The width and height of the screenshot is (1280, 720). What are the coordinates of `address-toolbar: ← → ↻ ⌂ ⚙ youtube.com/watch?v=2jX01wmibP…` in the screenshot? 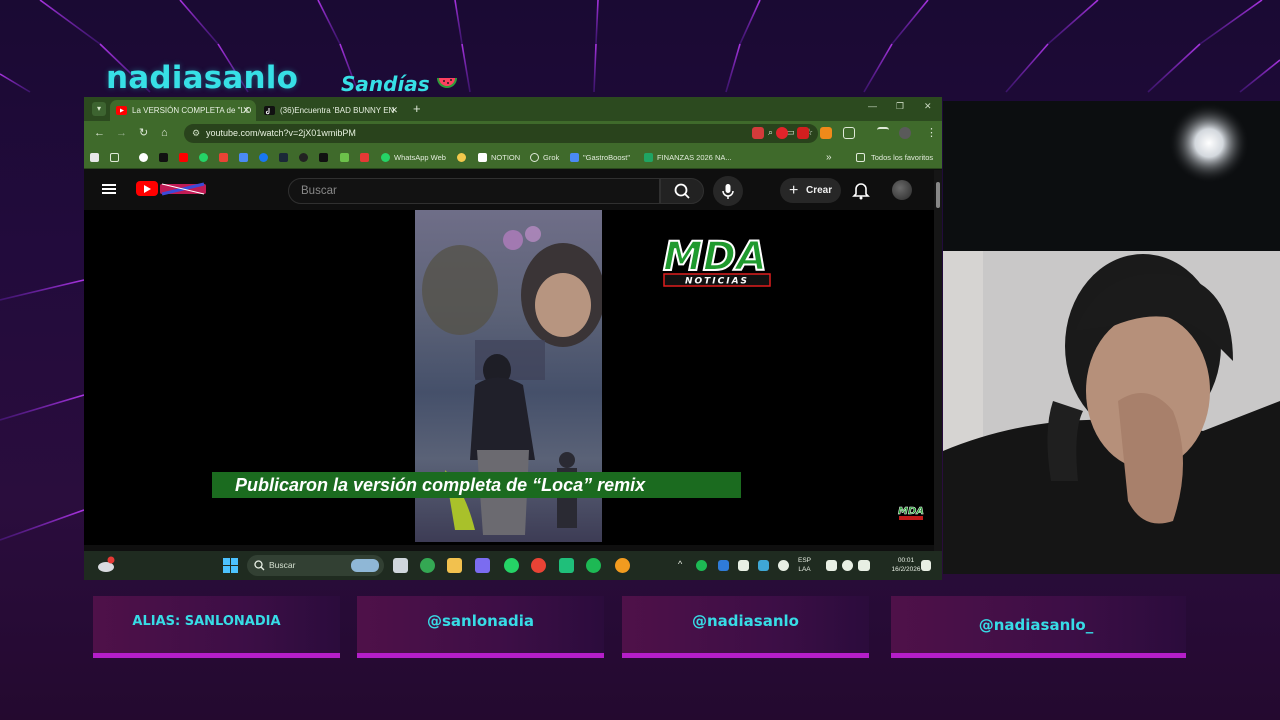 It's located at (513, 133).